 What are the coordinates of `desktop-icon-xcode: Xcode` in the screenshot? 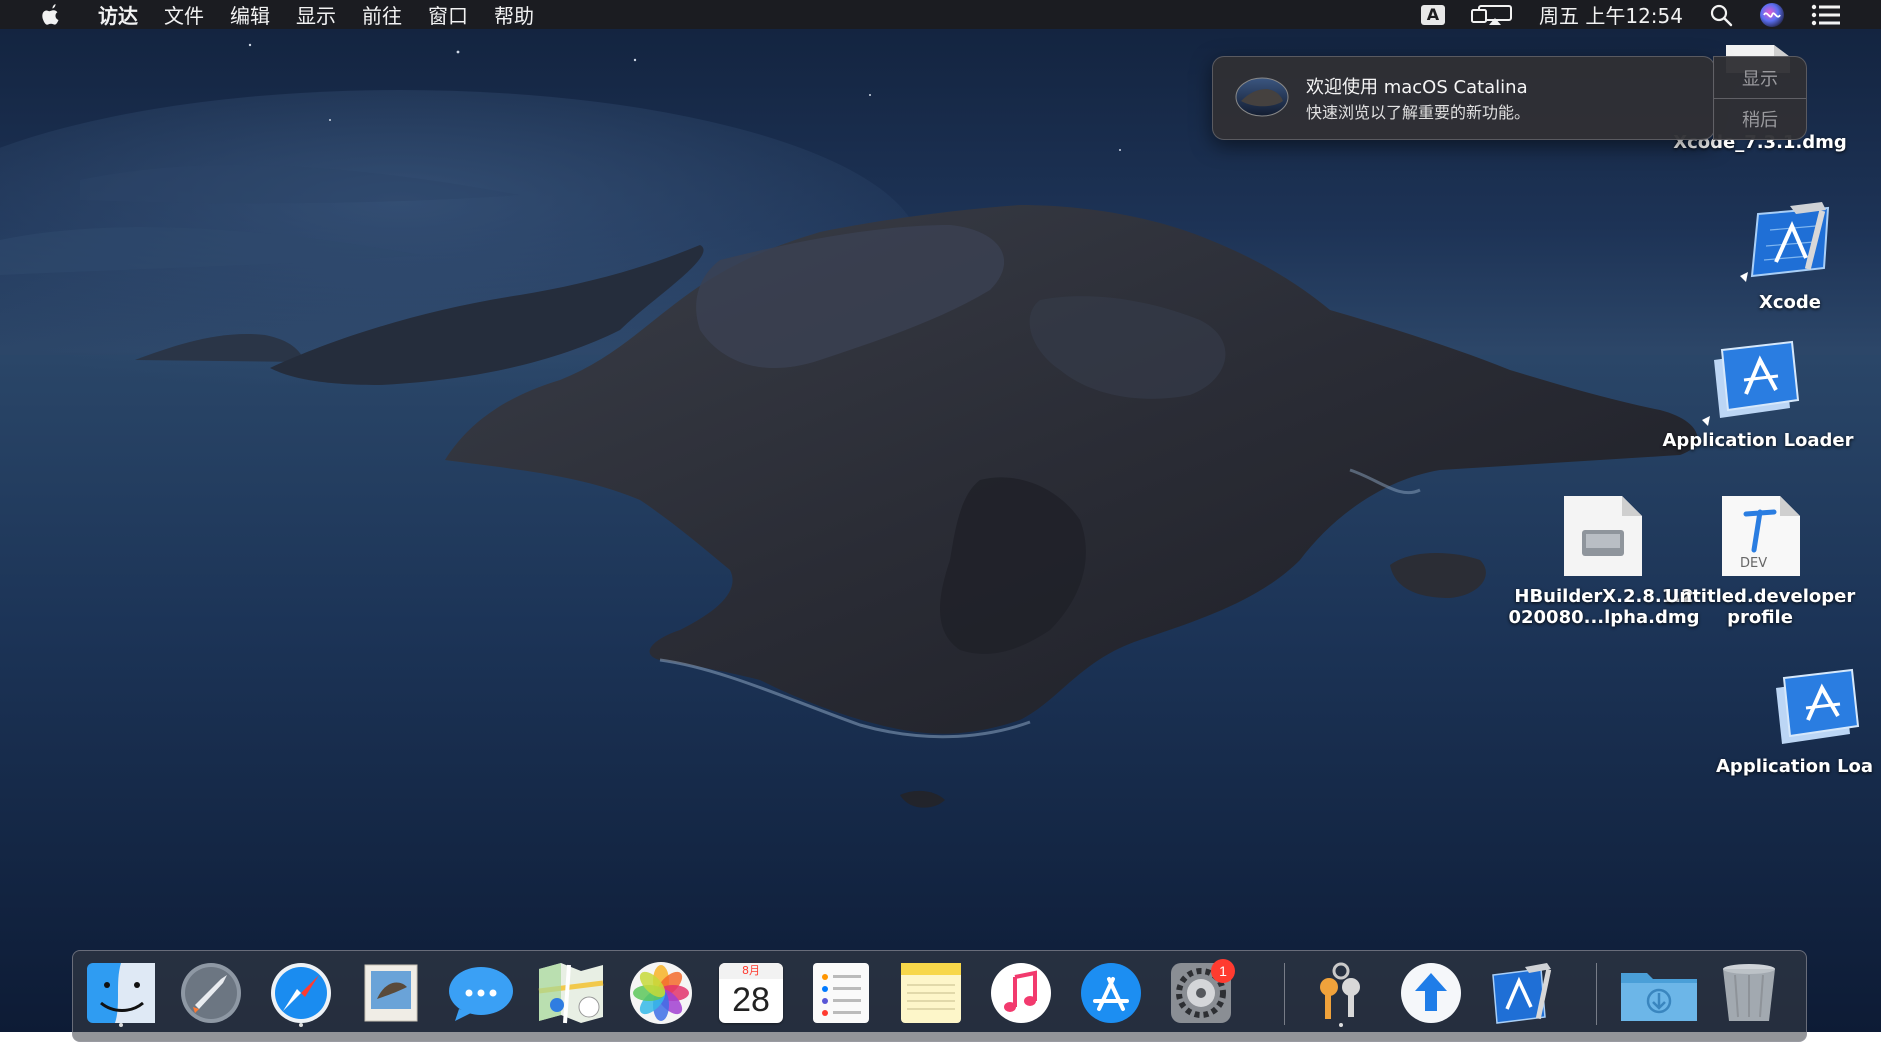 It's located at (1790, 256).